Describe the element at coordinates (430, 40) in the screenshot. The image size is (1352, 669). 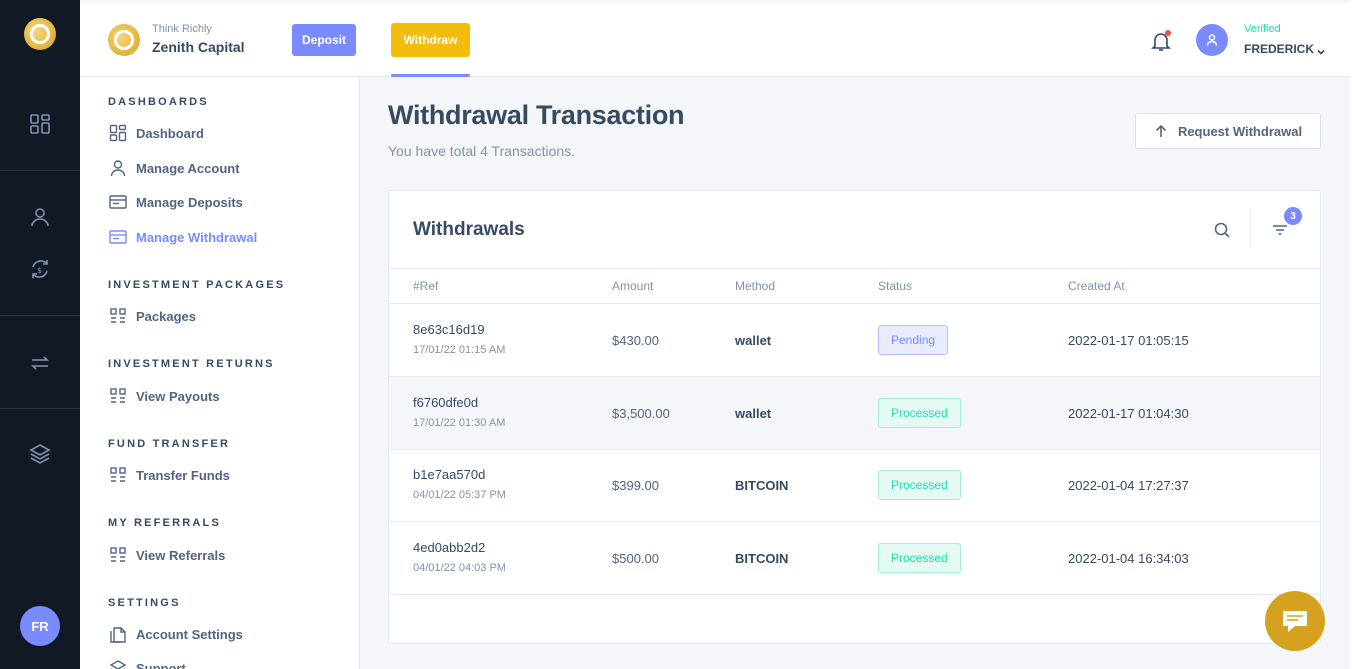
I see `withdraw-button: Withdraw` at that location.